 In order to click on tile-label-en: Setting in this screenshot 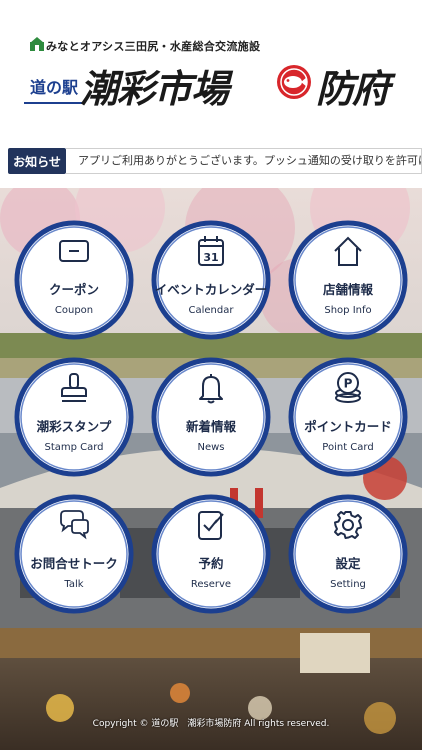, I will do `click(348, 584)`.